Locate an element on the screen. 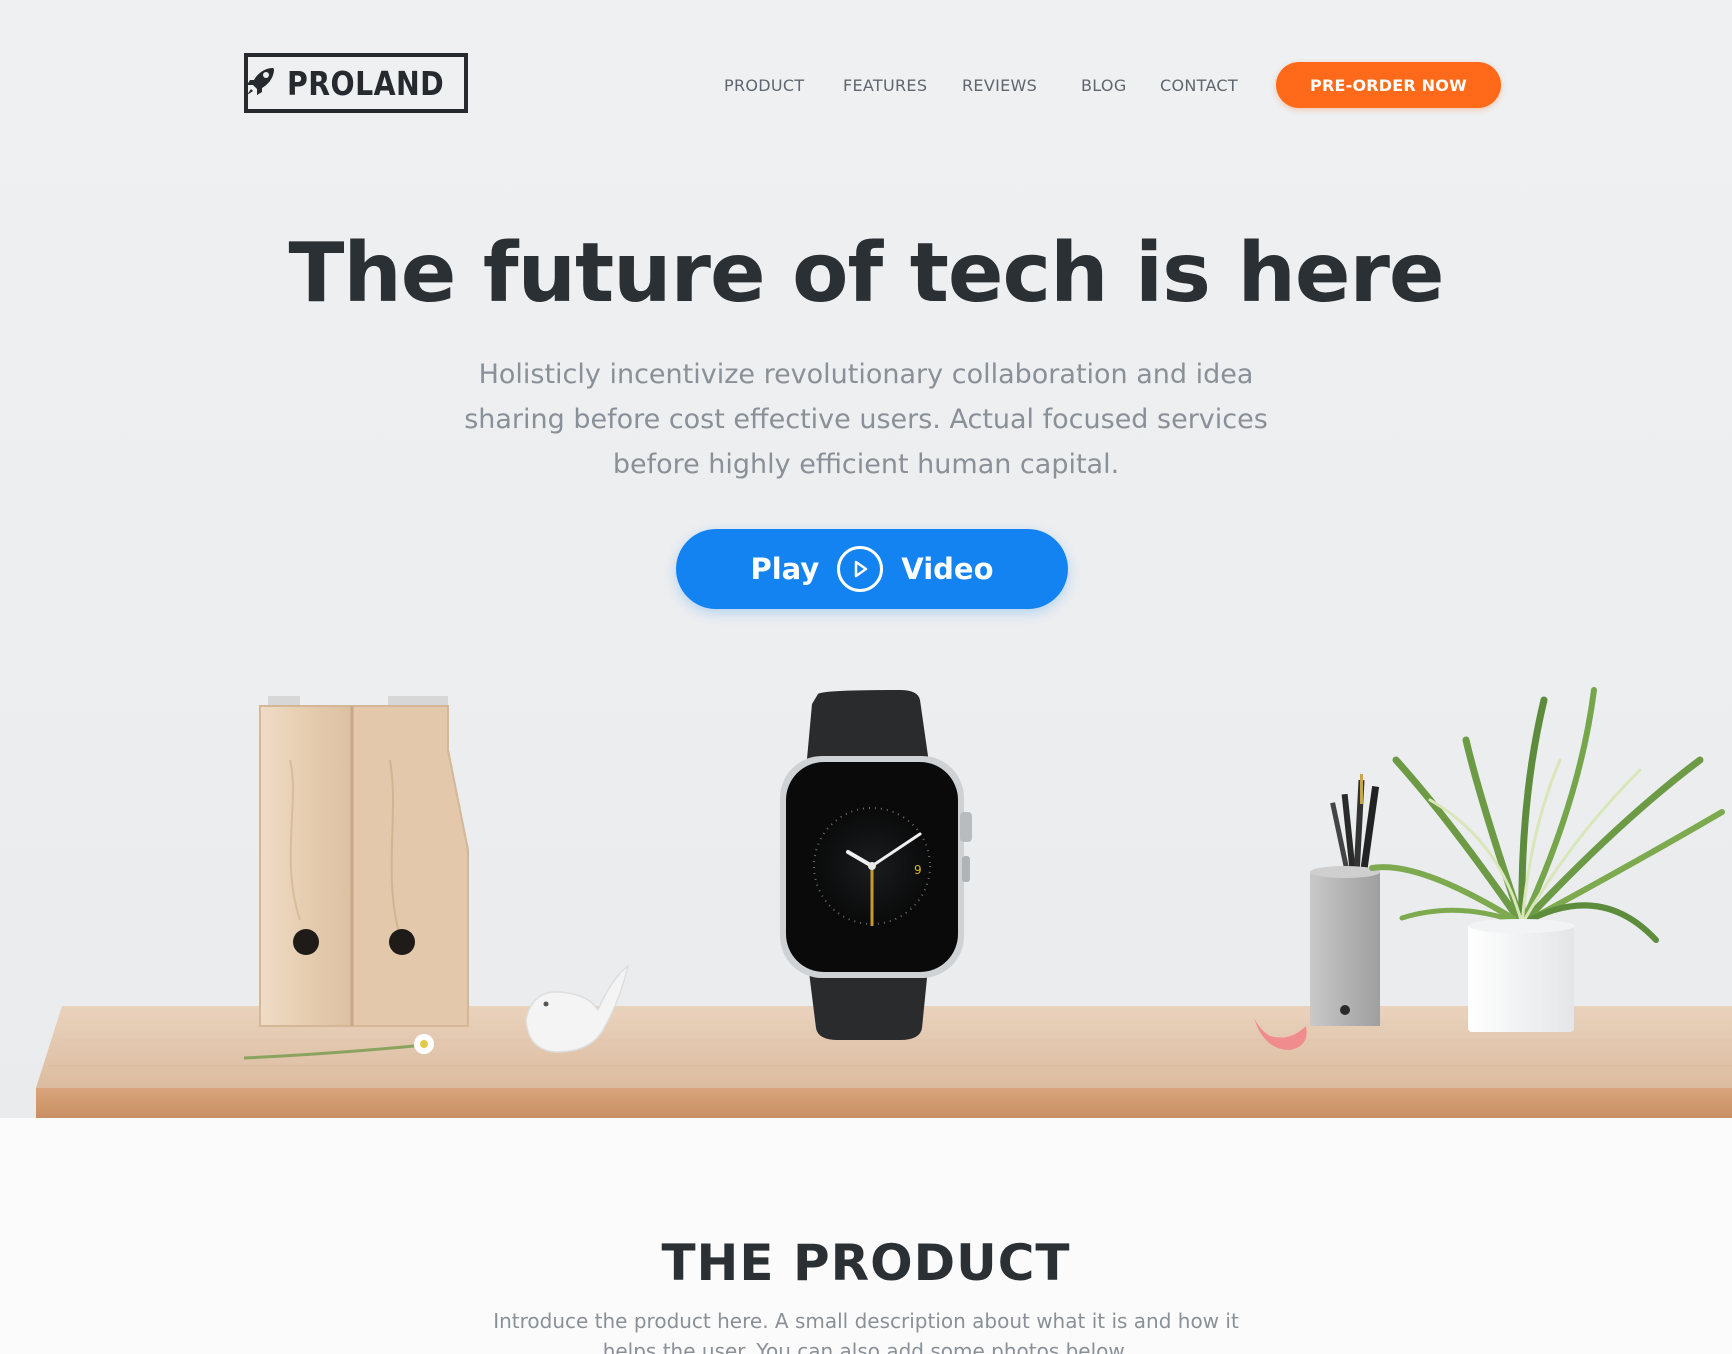 Image resolution: width=1732 pixels, height=1354 pixels. play-icon is located at coordinates (860, 569).